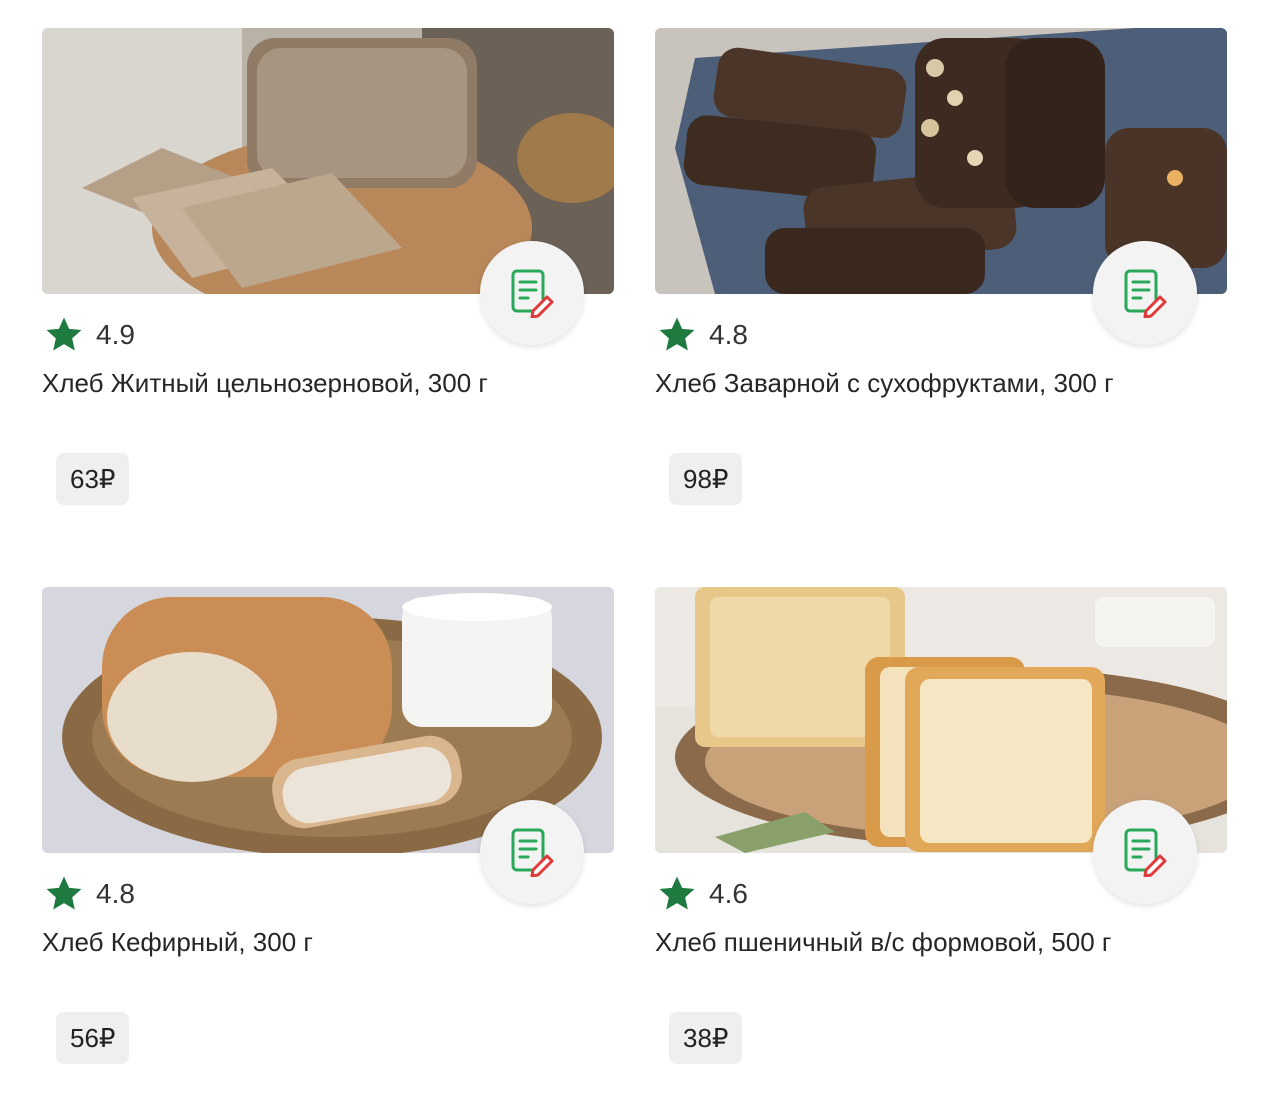 Image resolution: width=1280 pixels, height=1104 pixels. I want to click on price-badge: 56₽, so click(93, 1038).